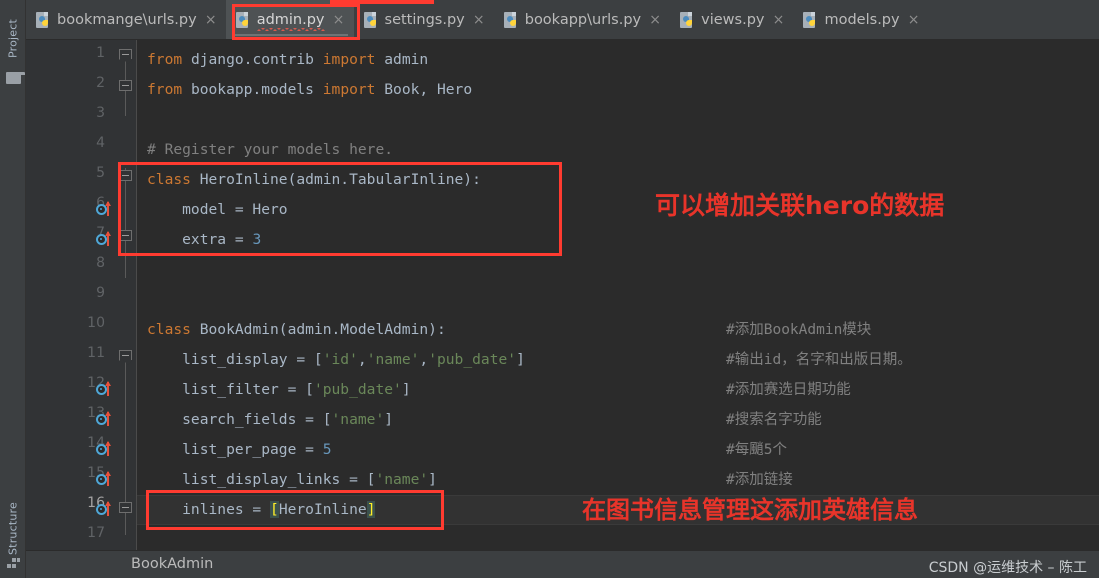 This screenshot has height=578, width=1099. What do you see at coordinates (304, 90) in the screenshot?
I see `code-line-2: from bookapp.models import Book, Hero` at bounding box center [304, 90].